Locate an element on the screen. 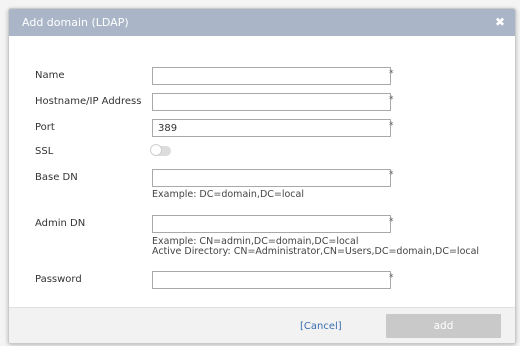  ssl-toggle-knob is located at coordinates (156, 150).